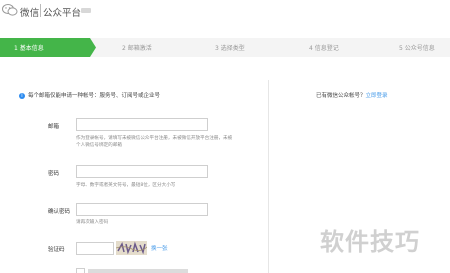 Image resolution: width=450 pixels, height=273 pixels. Describe the element at coordinates (10, 11) in the screenshot. I see `wechat-logo-icon` at that location.